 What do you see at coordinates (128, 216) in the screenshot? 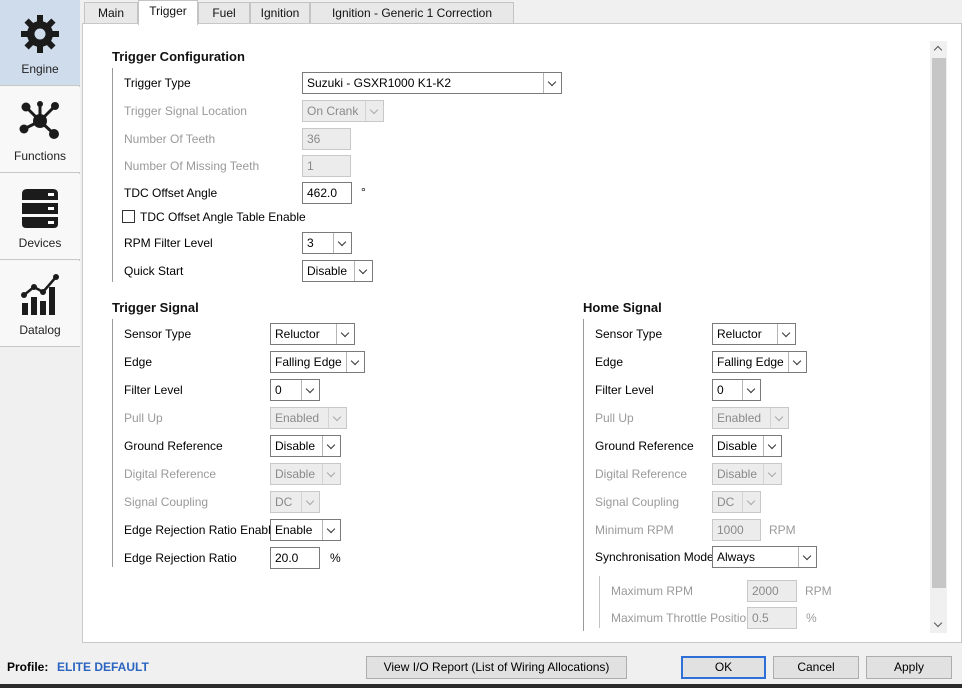
I see `tdc-offset-table-checkbox` at bounding box center [128, 216].